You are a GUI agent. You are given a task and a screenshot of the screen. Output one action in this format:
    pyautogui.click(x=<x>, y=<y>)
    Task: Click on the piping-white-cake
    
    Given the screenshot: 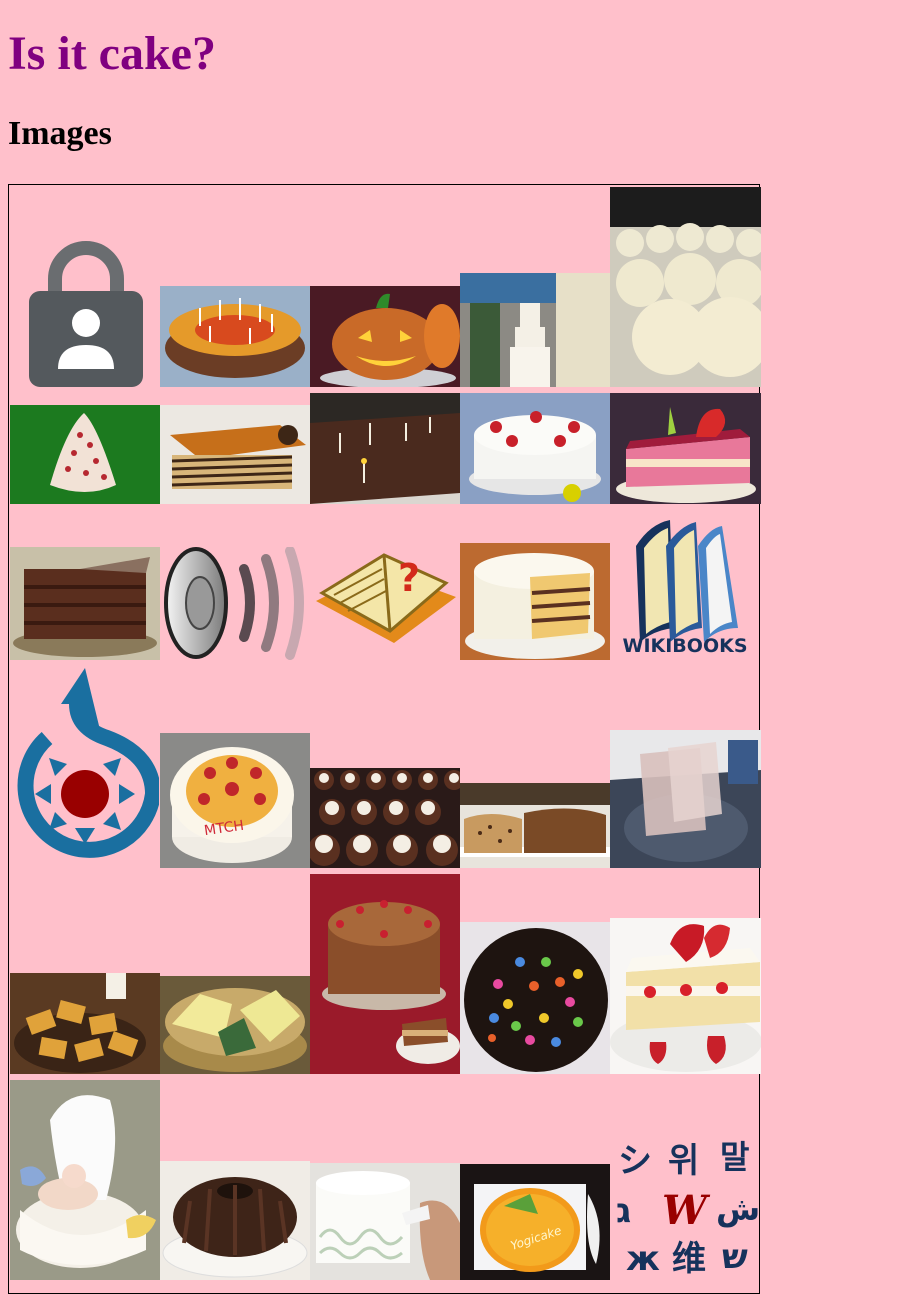 What is the action you would take?
    pyautogui.click(x=385, y=1221)
    